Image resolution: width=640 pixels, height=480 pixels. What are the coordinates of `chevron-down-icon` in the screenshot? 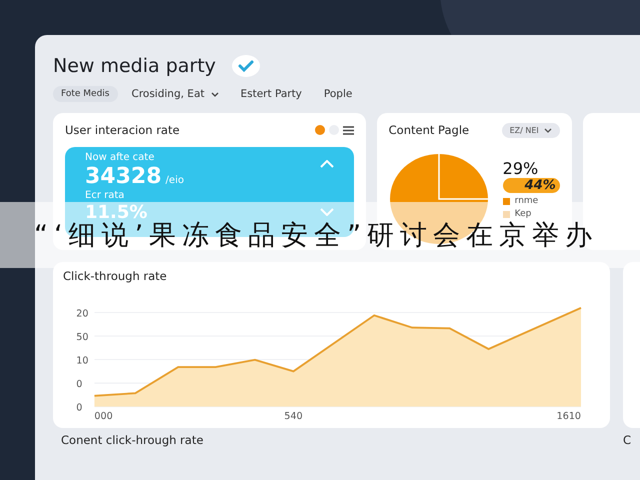 It's located at (327, 212).